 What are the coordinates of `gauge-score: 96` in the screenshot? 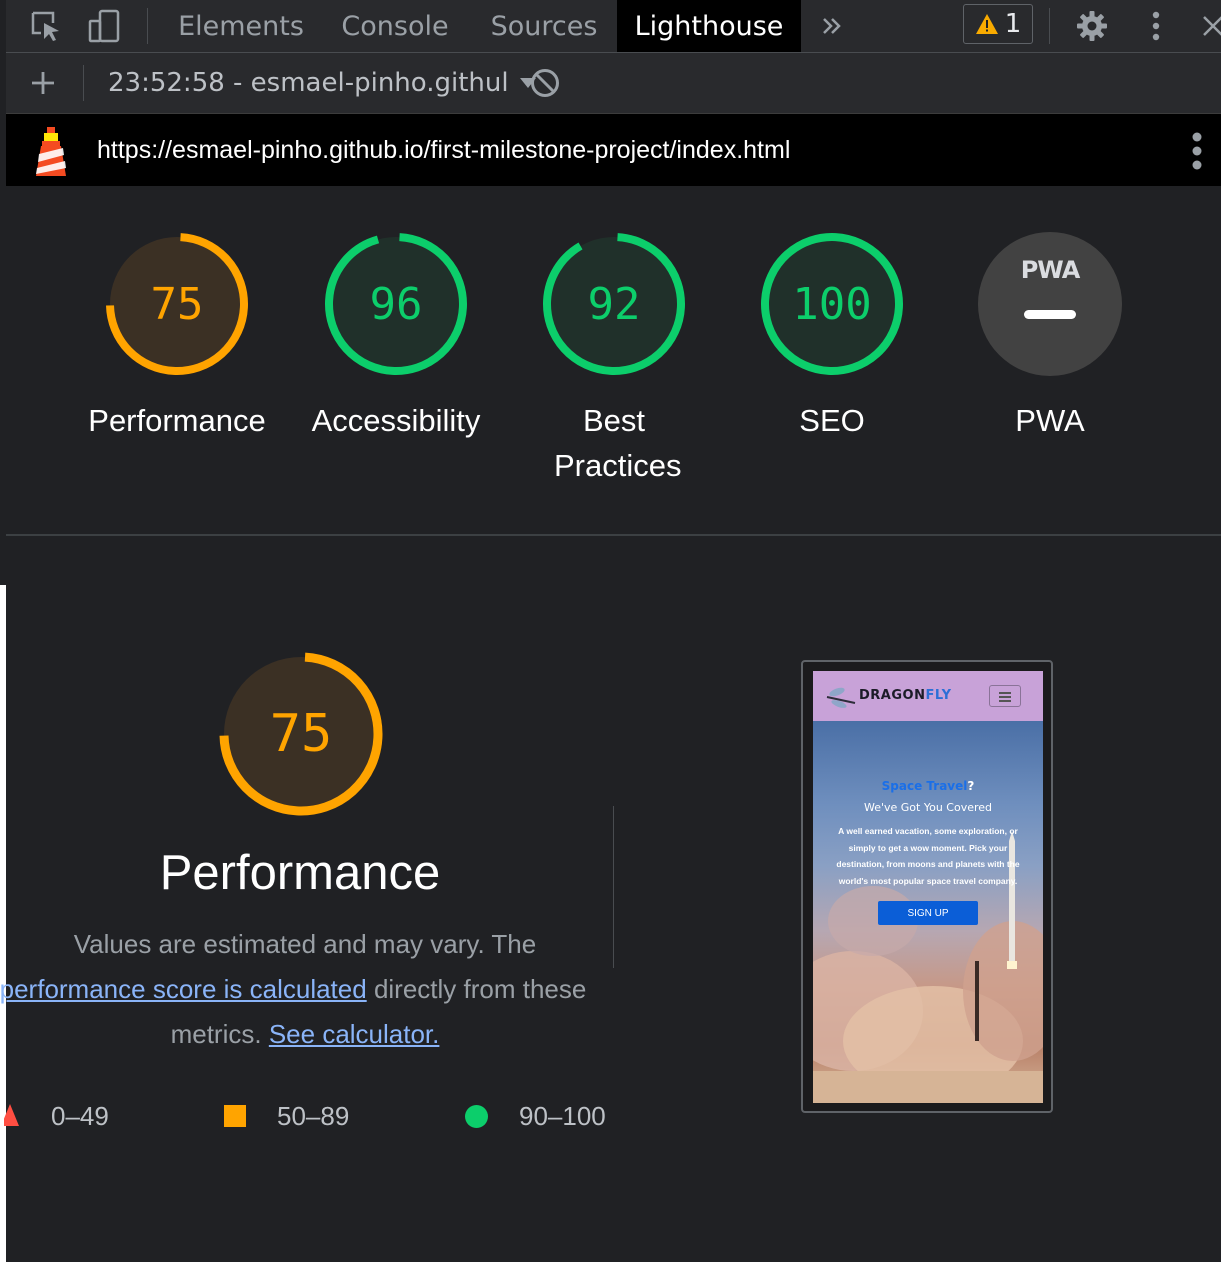 It's located at (396, 304).